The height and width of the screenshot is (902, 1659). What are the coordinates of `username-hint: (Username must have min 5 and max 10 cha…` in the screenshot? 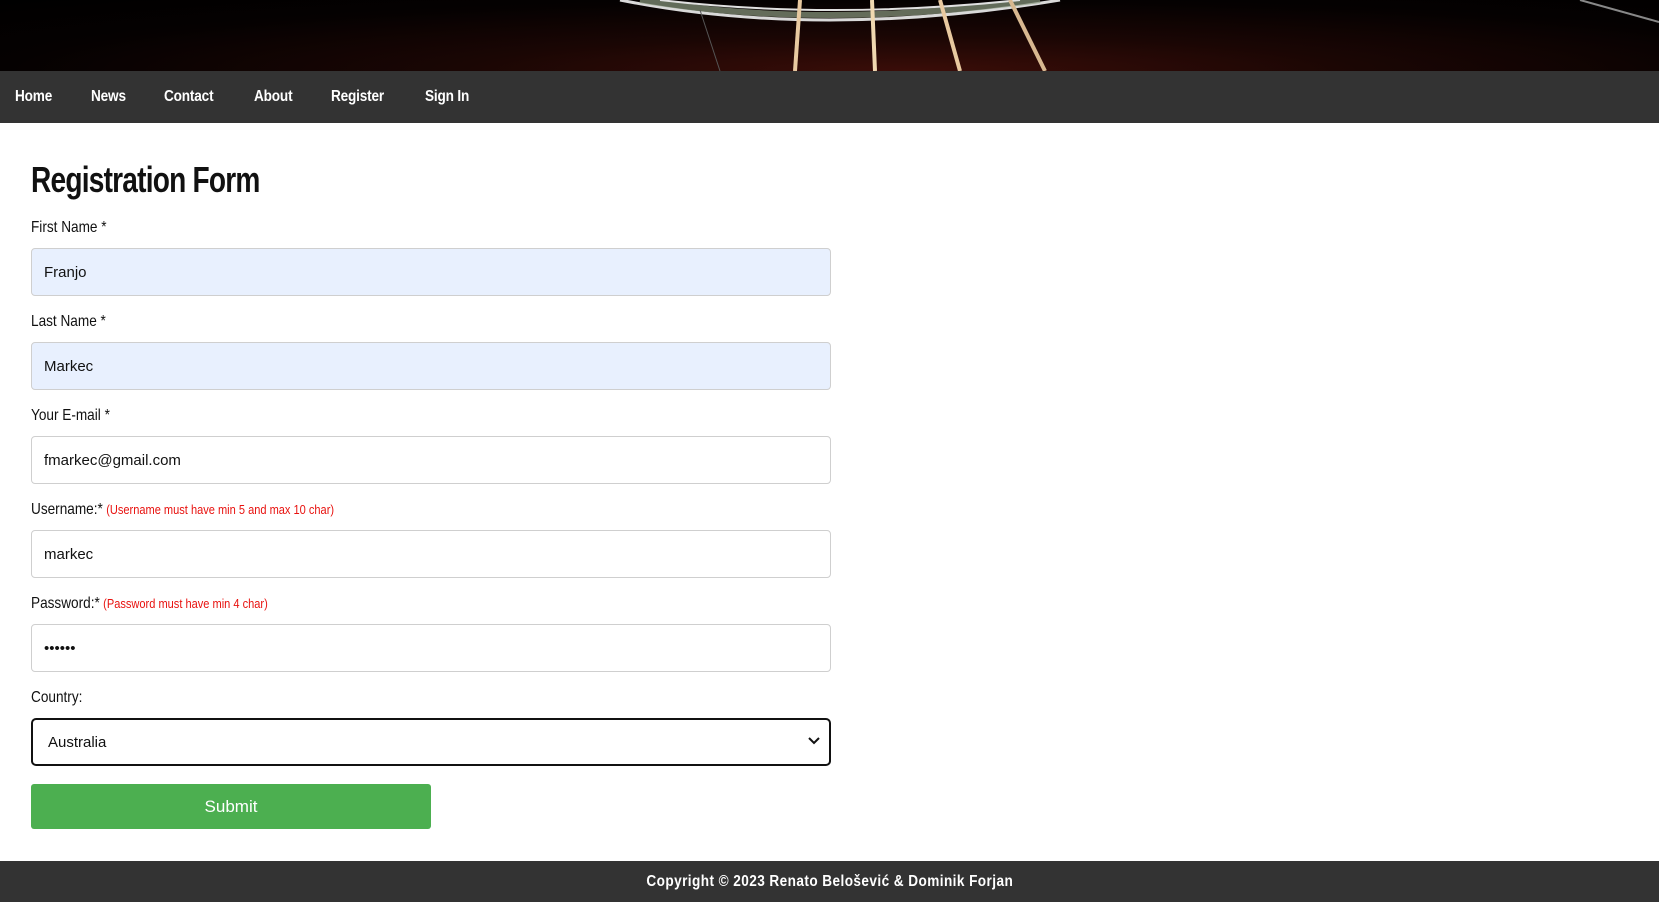 It's located at (220, 509).